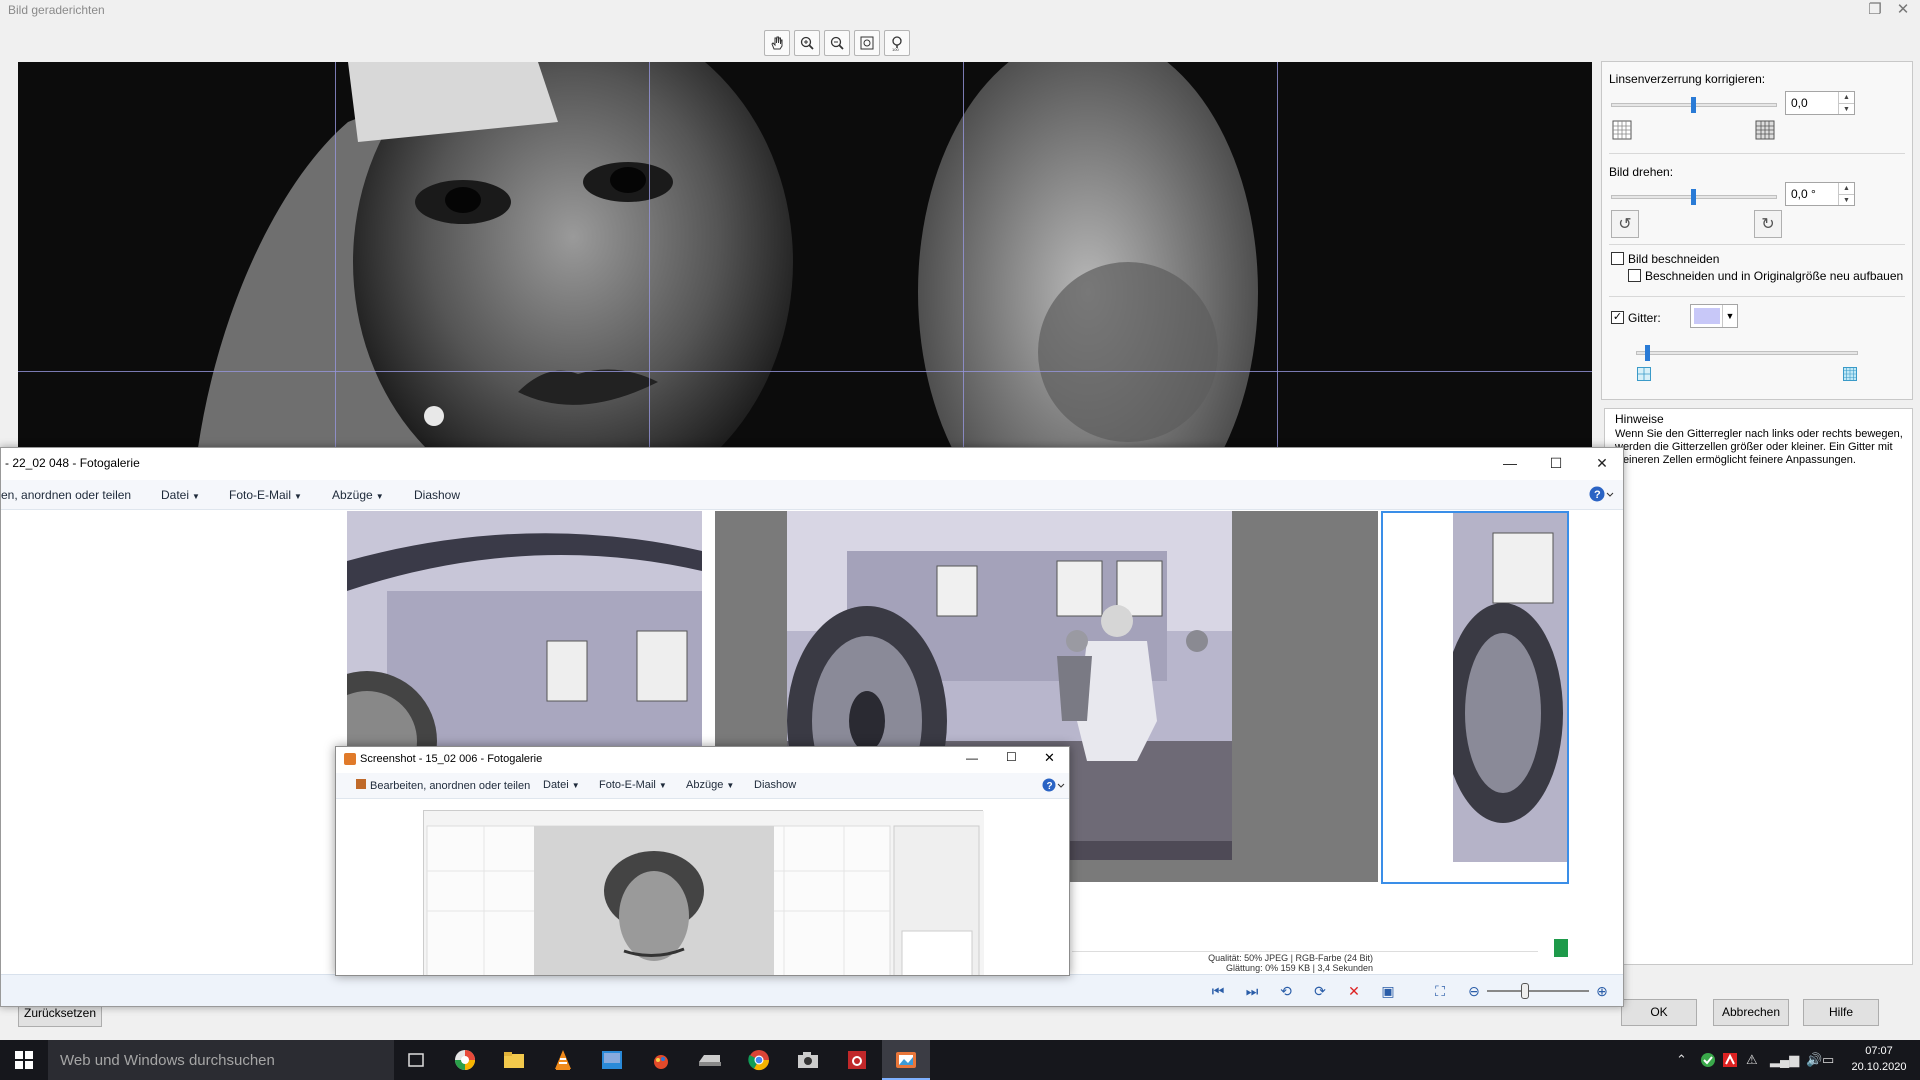 This screenshot has width=1920, height=1080. I want to click on zoom-out-icon: ⊖, so click(1474, 991).